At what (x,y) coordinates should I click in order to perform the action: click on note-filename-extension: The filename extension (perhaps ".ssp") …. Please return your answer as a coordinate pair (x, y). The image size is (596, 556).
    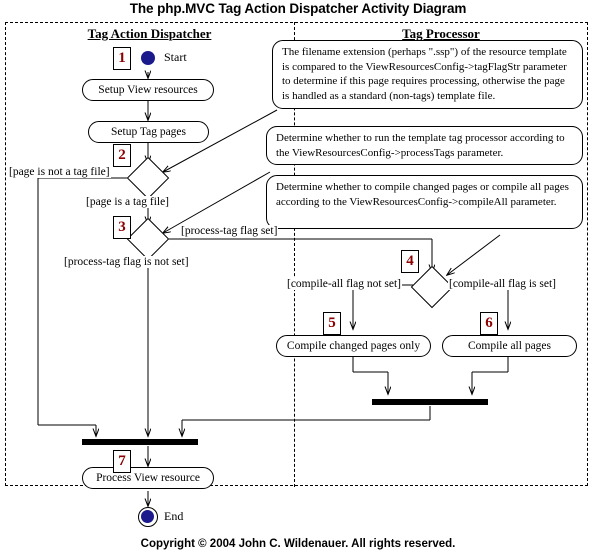
    Looking at the image, I should click on (427, 74).